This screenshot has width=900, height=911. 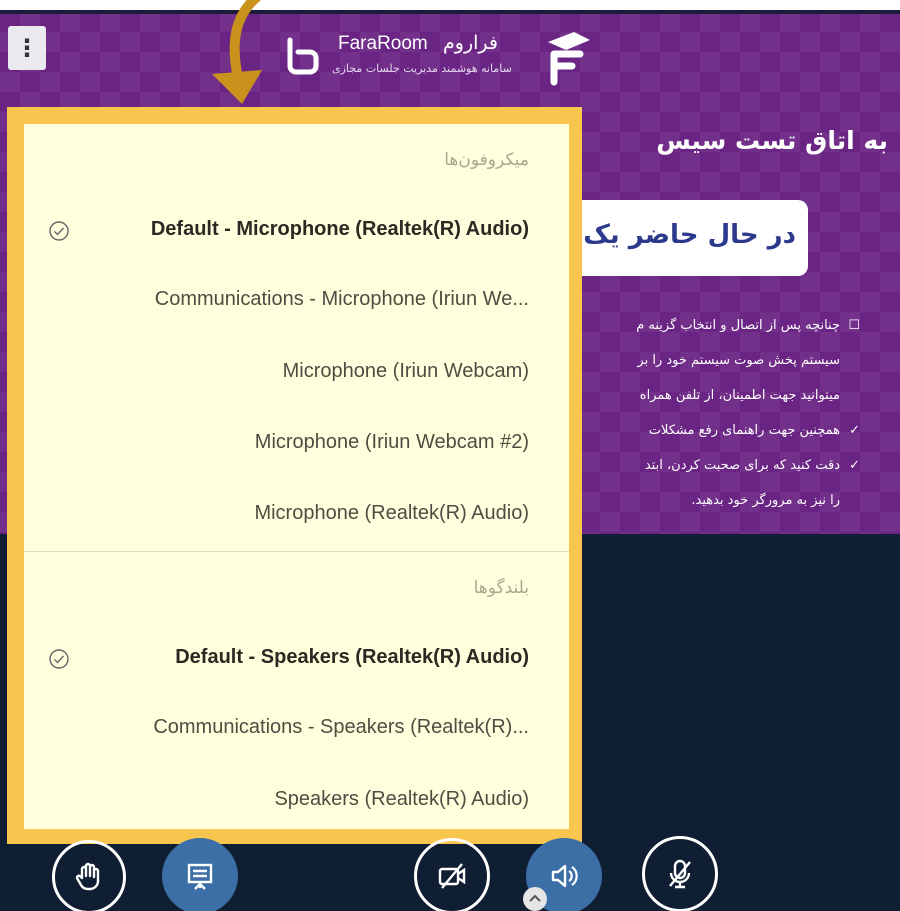 I want to click on microphone-button, so click(x=680, y=873).